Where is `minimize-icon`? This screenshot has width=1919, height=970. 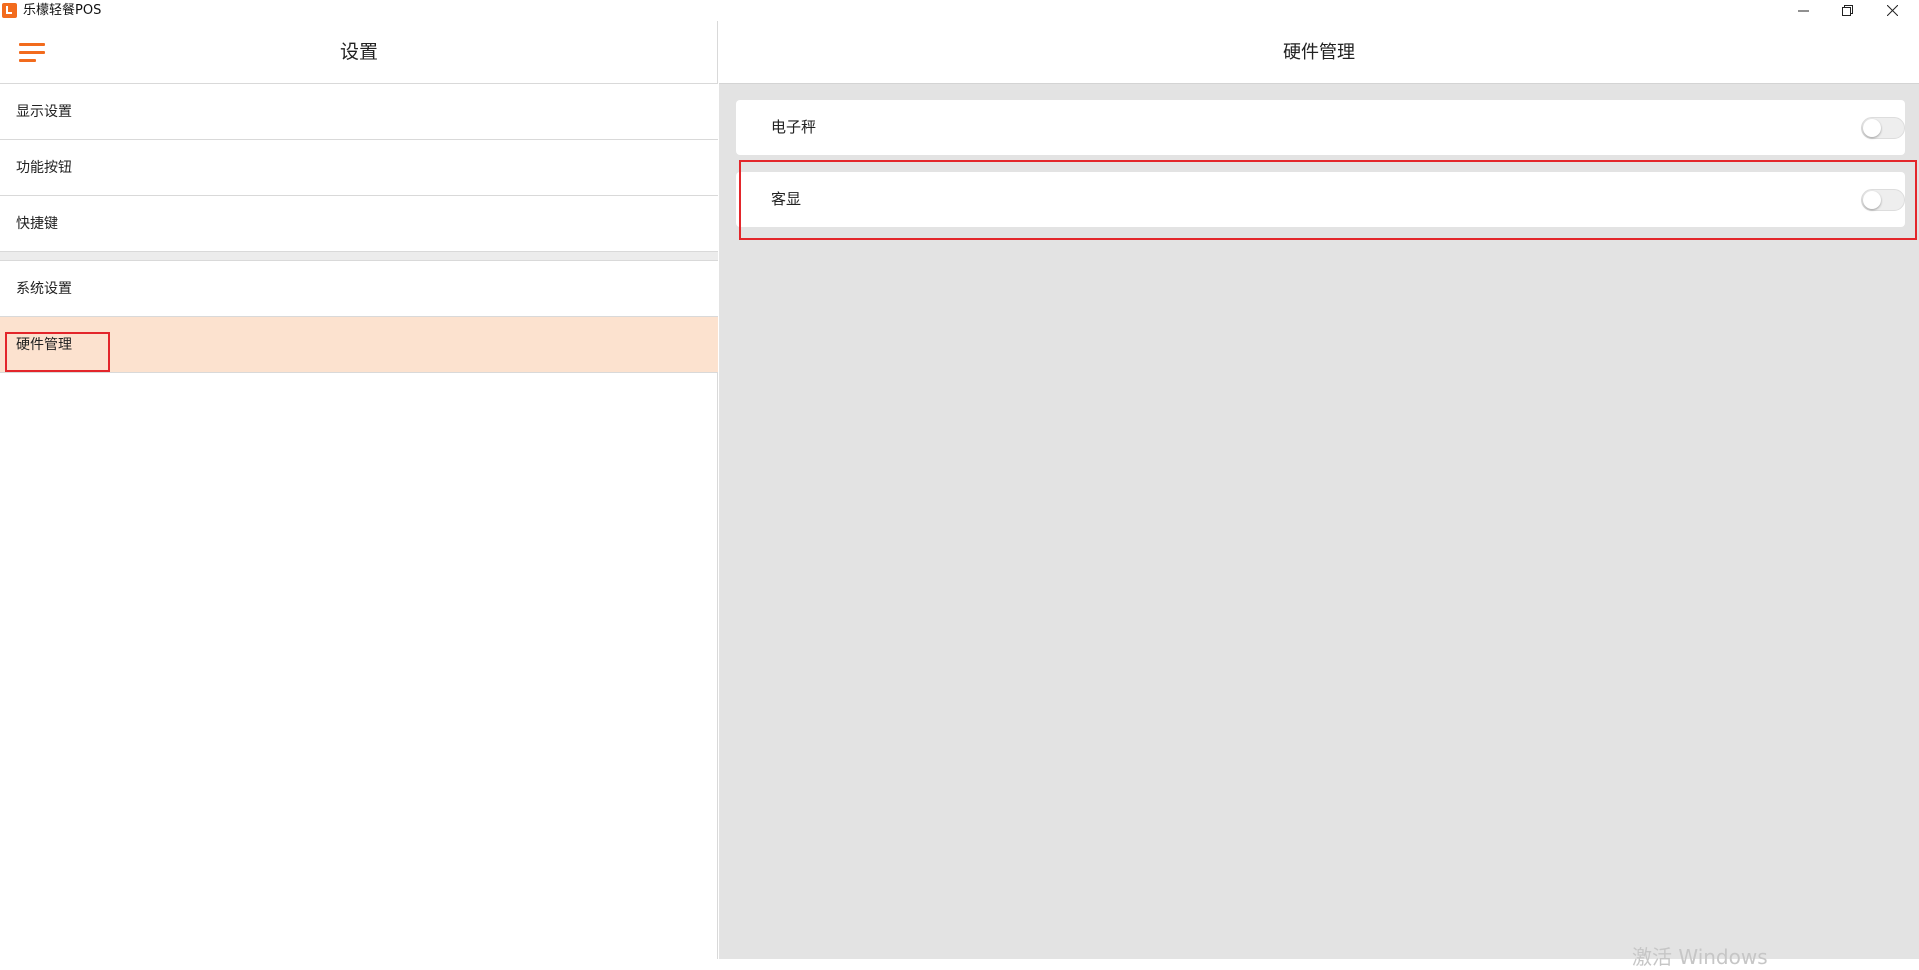
minimize-icon is located at coordinates (1803, 11).